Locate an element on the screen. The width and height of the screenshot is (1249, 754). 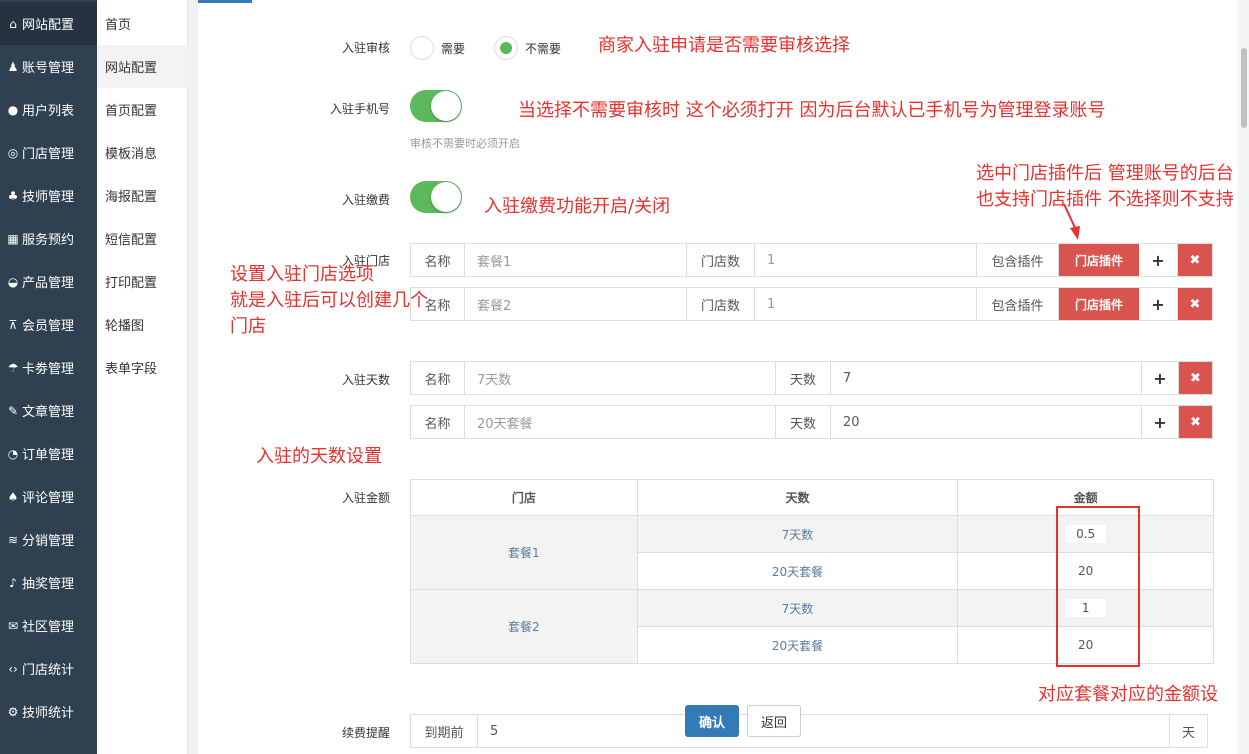
sidebar-item: ☂ 卡劵管理 is located at coordinates (48, 367).